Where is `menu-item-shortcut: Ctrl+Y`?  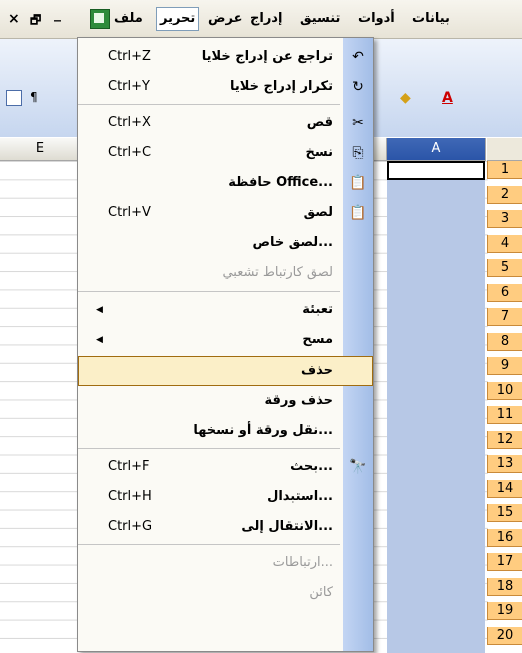
menu-item-shortcut: Ctrl+Y is located at coordinates (129, 86).